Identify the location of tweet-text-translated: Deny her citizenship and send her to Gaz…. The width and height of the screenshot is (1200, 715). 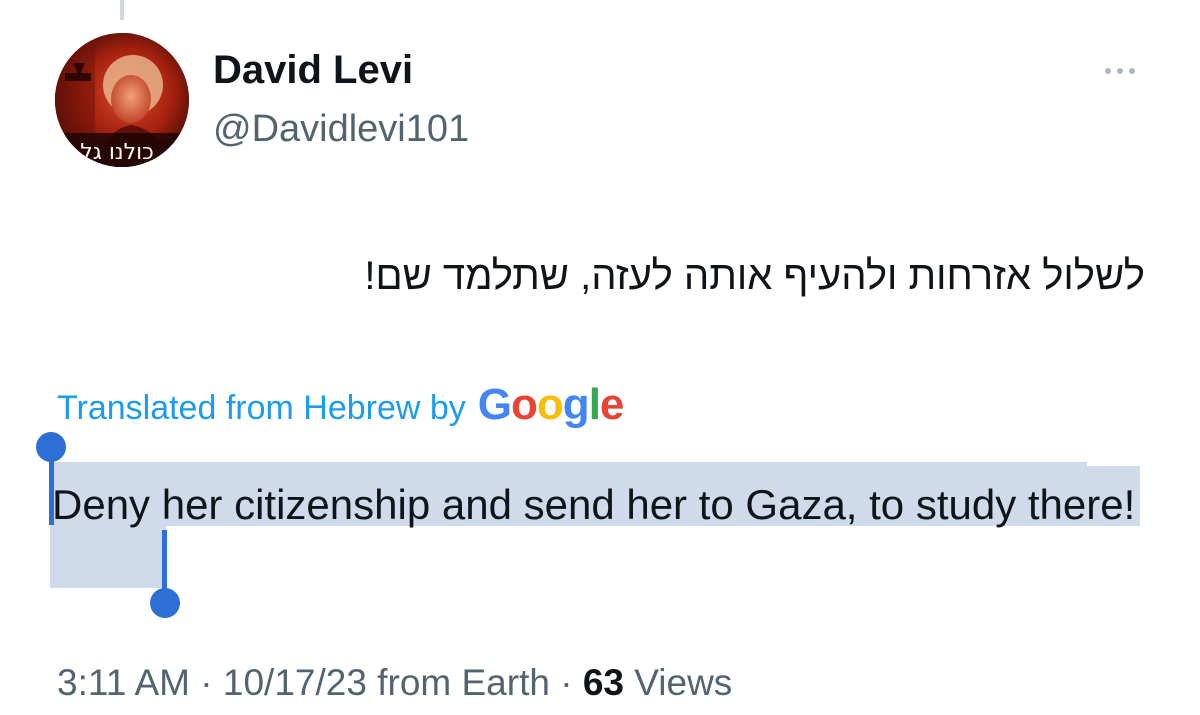
(597, 505).